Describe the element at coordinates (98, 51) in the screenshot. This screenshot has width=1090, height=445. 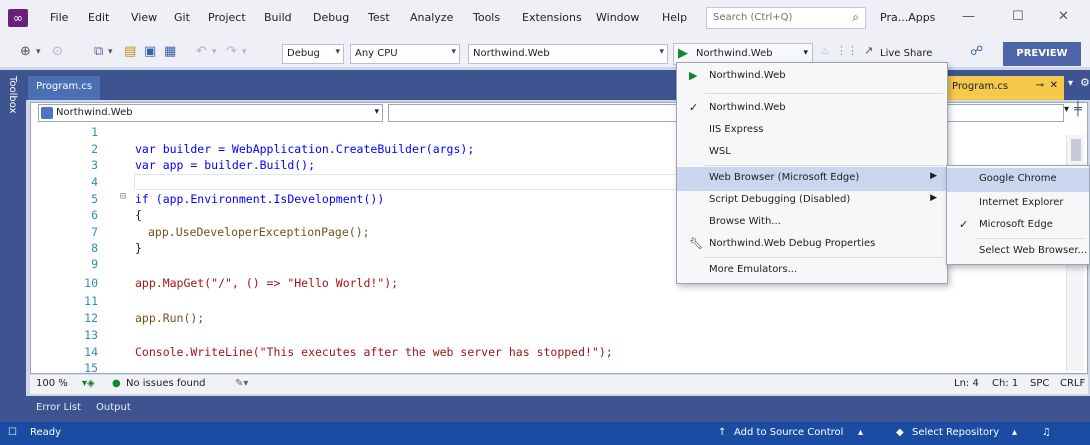
I see `new-item-icon: ⧉` at that location.